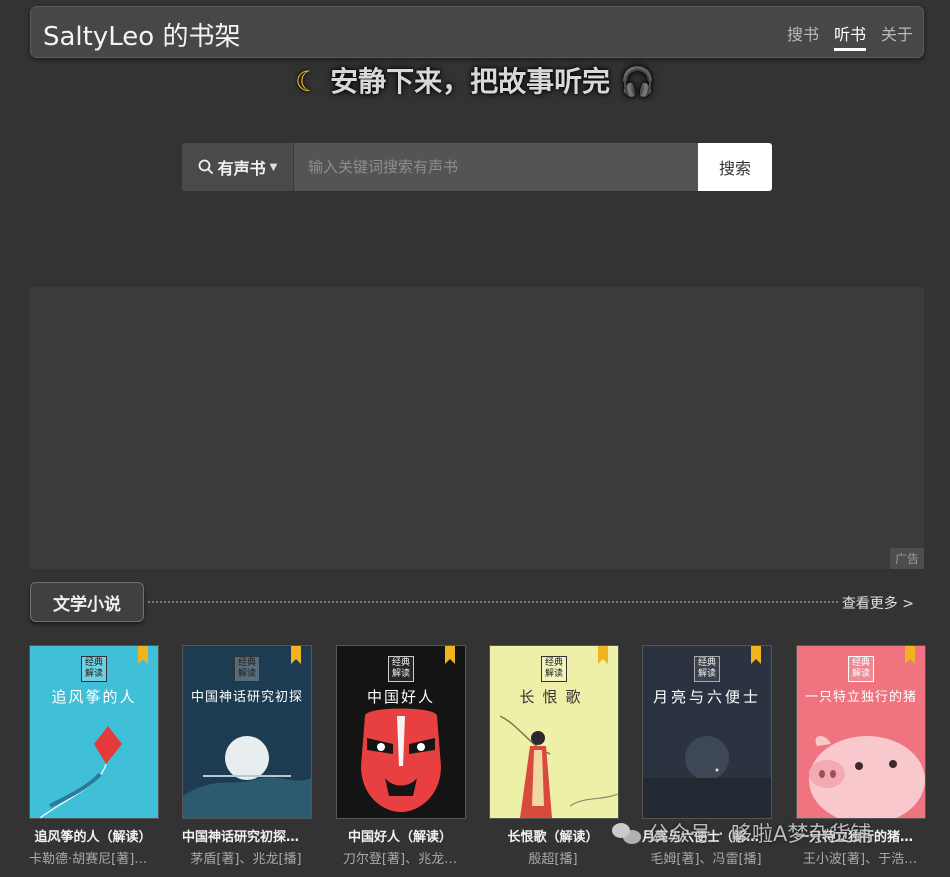 The image size is (950, 877). Describe the element at coordinates (87, 602) in the screenshot. I see `section-title: 文学小说` at that location.